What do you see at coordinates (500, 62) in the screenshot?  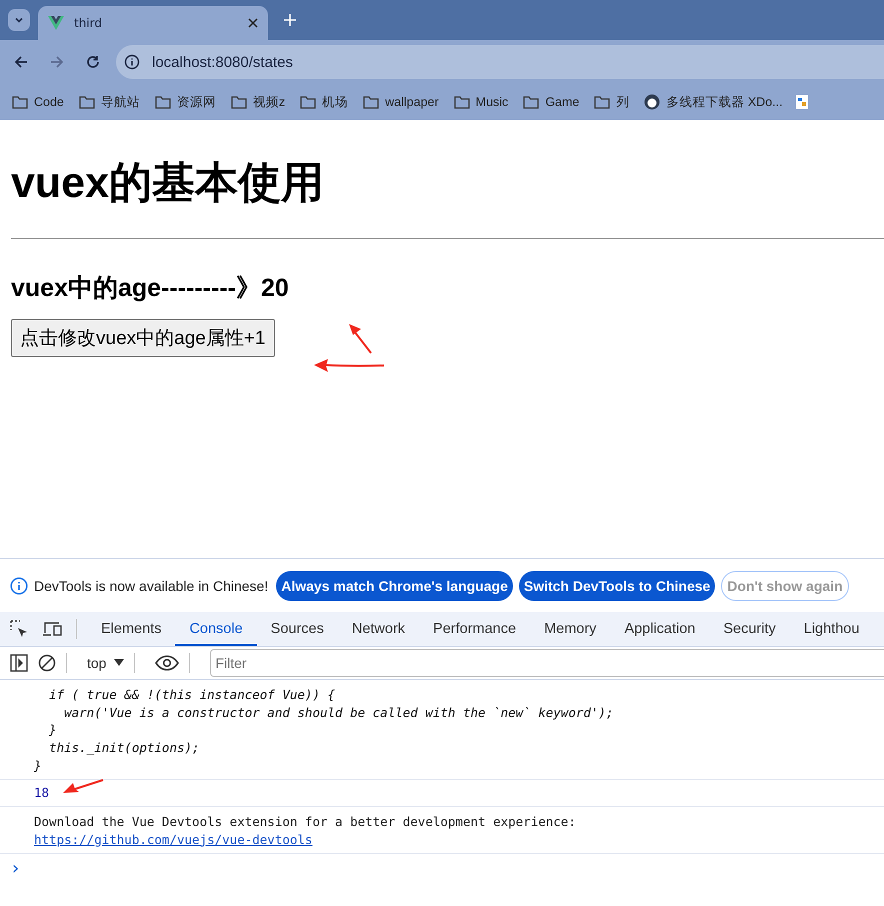 I see `address-bar: localhost:8080/states` at bounding box center [500, 62].